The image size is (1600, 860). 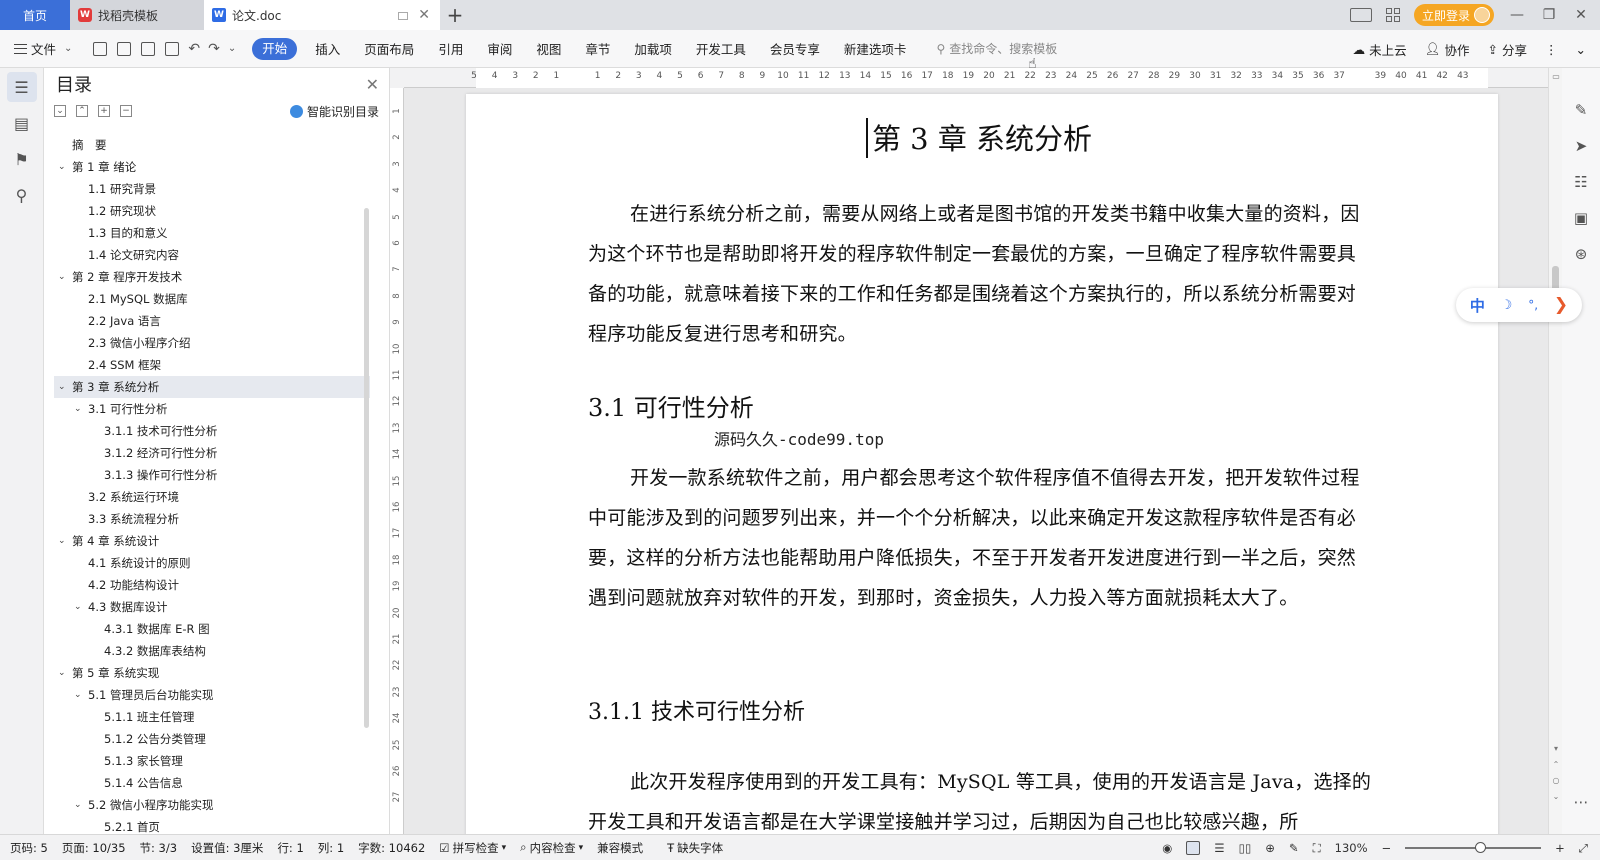 I want to click on chapter-title: 第 3 章 系统分析, so click(x=982, y=137).